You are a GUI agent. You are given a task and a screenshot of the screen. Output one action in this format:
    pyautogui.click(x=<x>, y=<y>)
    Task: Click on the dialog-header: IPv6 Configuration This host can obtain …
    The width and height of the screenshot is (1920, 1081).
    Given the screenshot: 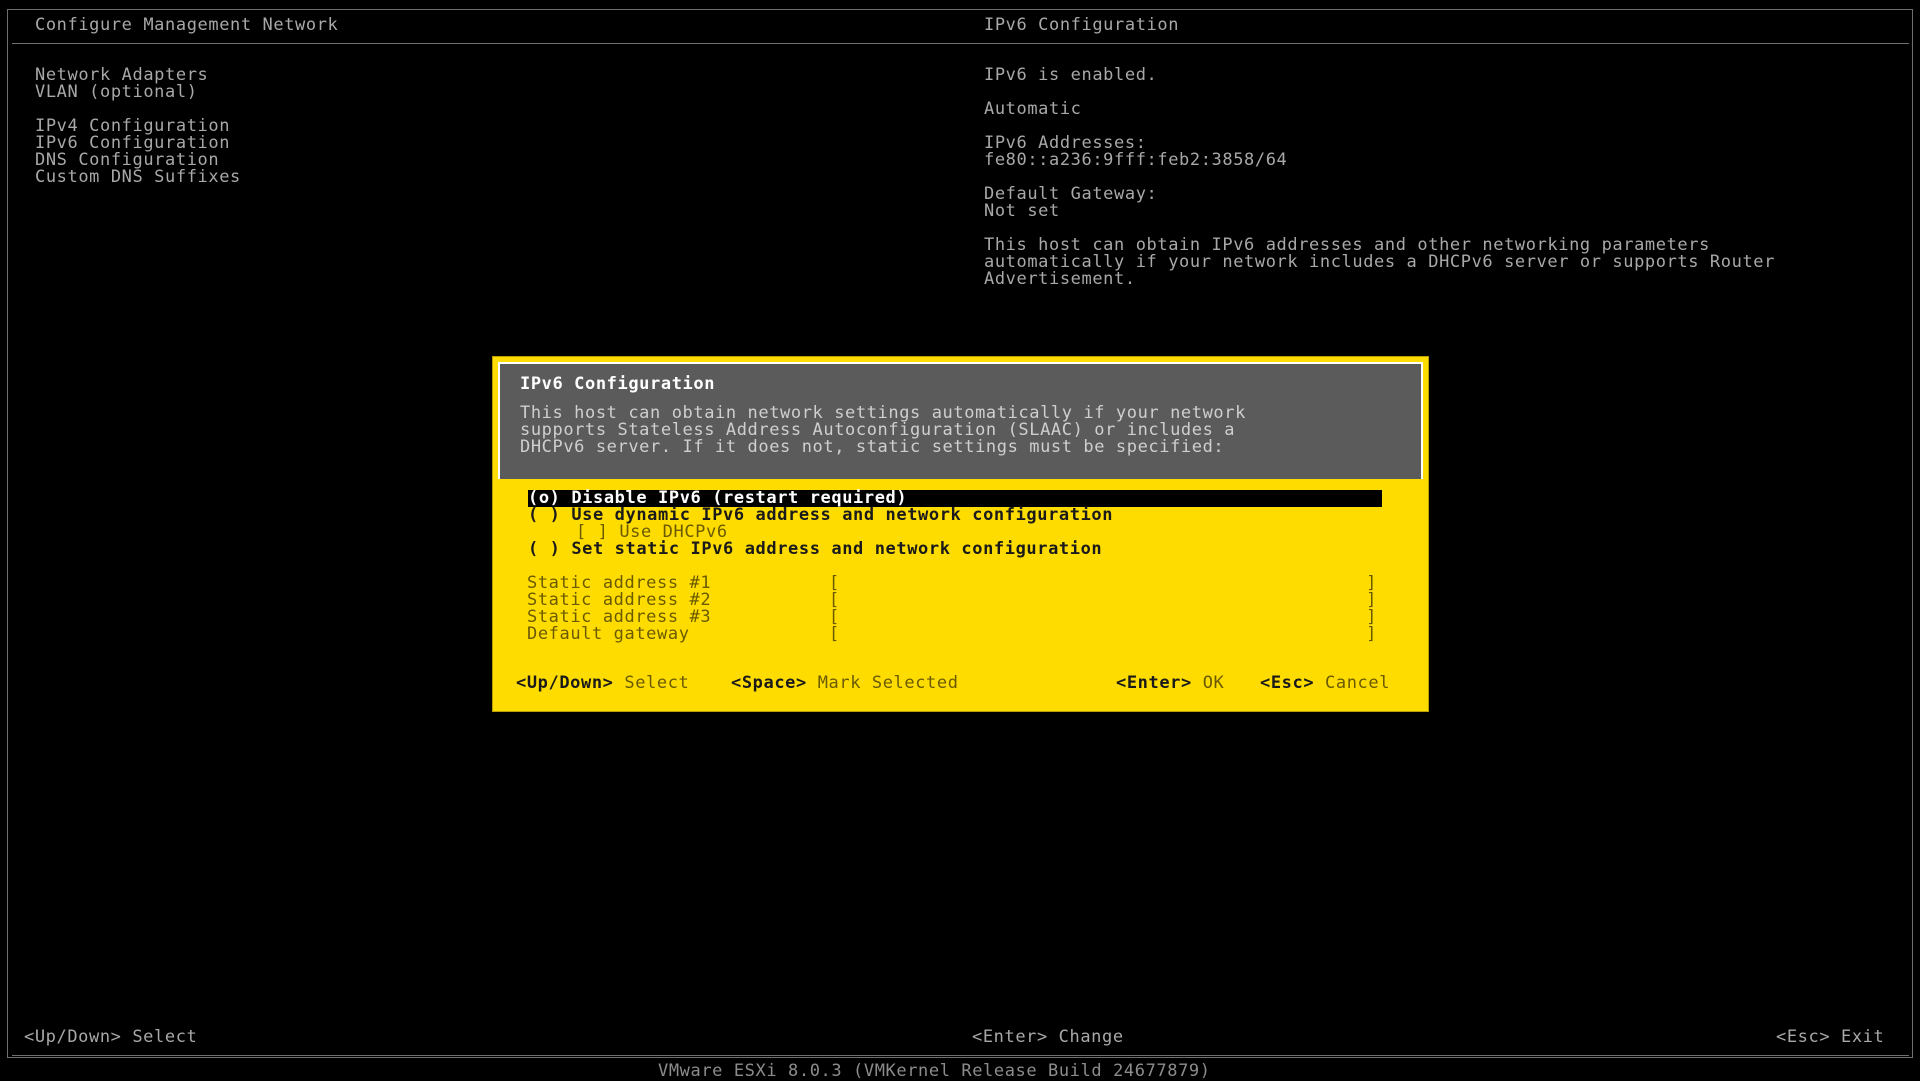 What is the action you would take?
    pyautogui.click(x=960, y=420)
    